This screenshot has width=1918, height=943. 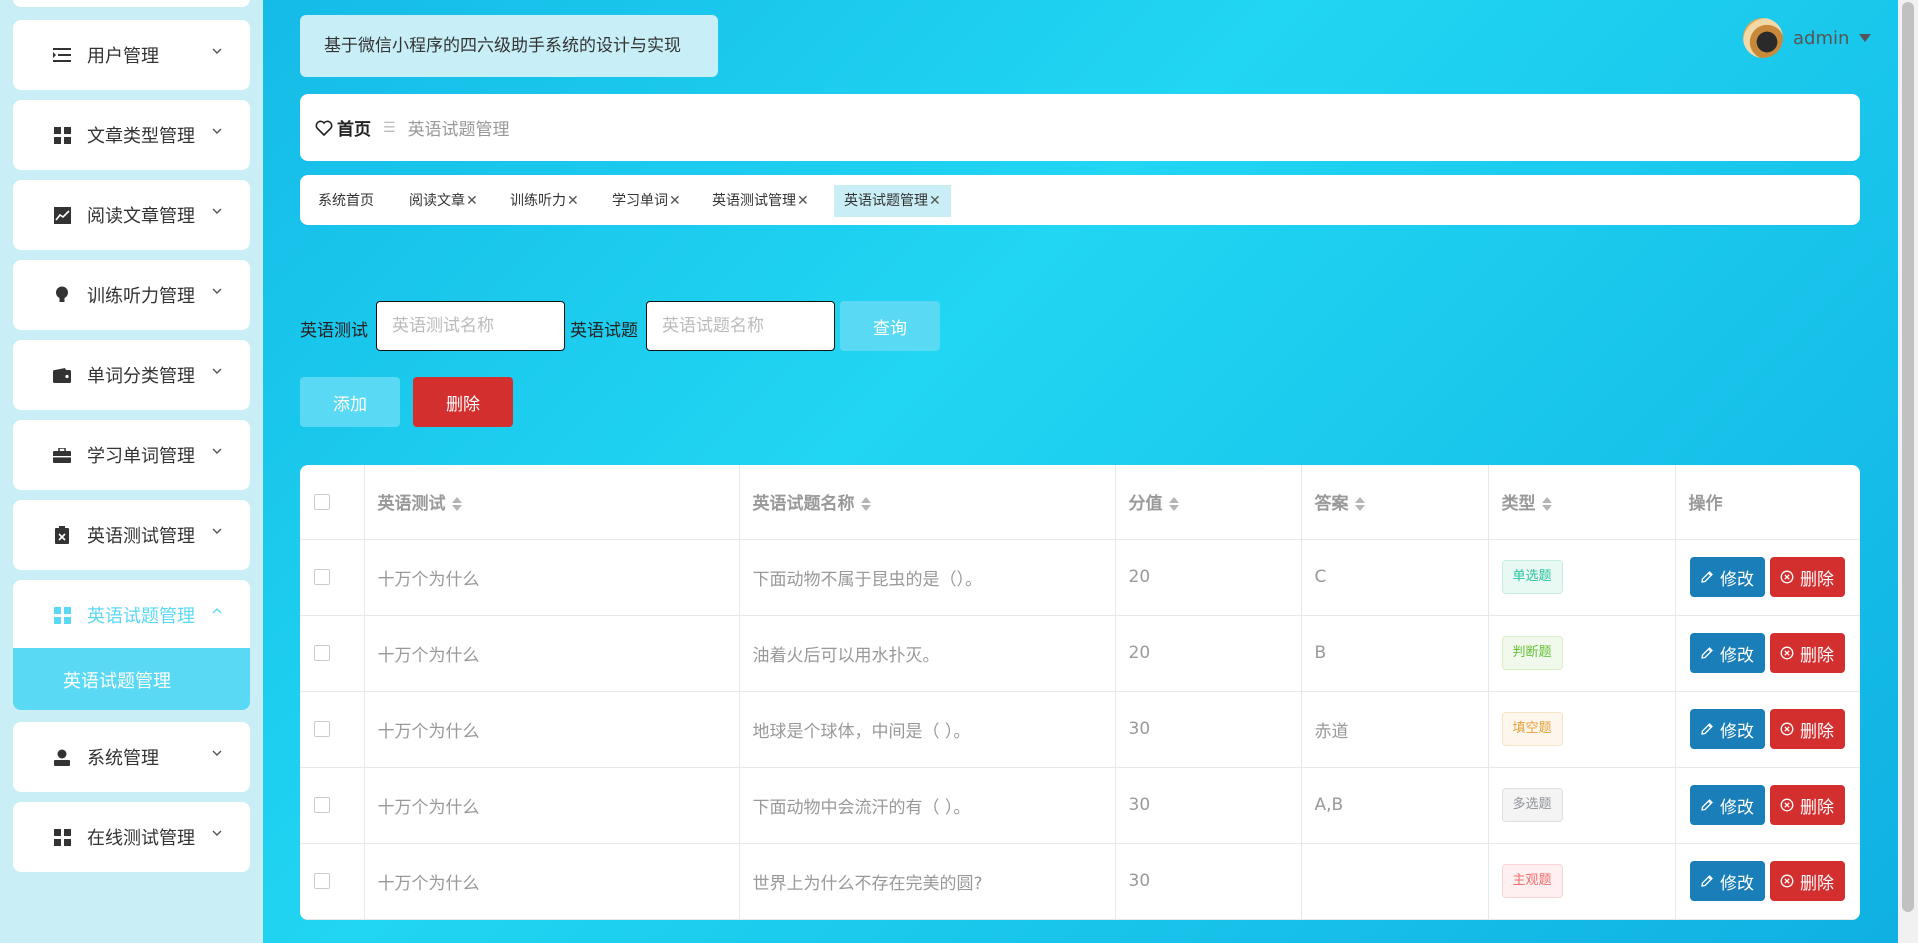 I want to click on sidebar-item-article-type: 文章类型管理, so click(x=131, y=135).